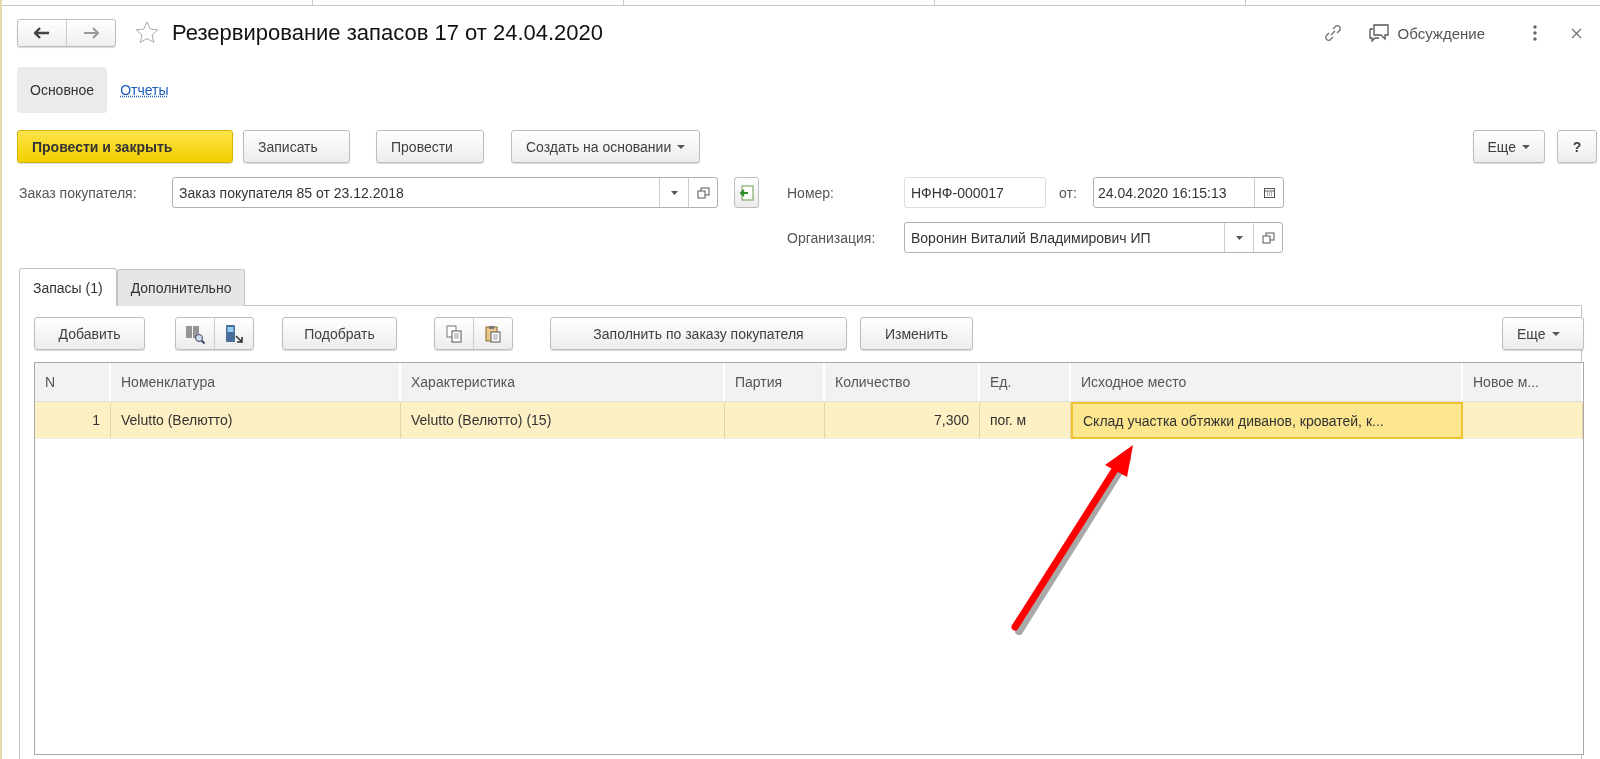 This screenshot has width=1600, height=759. Describe the element at coordinates (454, 333) in the screenshot. I see `copy-icon` at that location.